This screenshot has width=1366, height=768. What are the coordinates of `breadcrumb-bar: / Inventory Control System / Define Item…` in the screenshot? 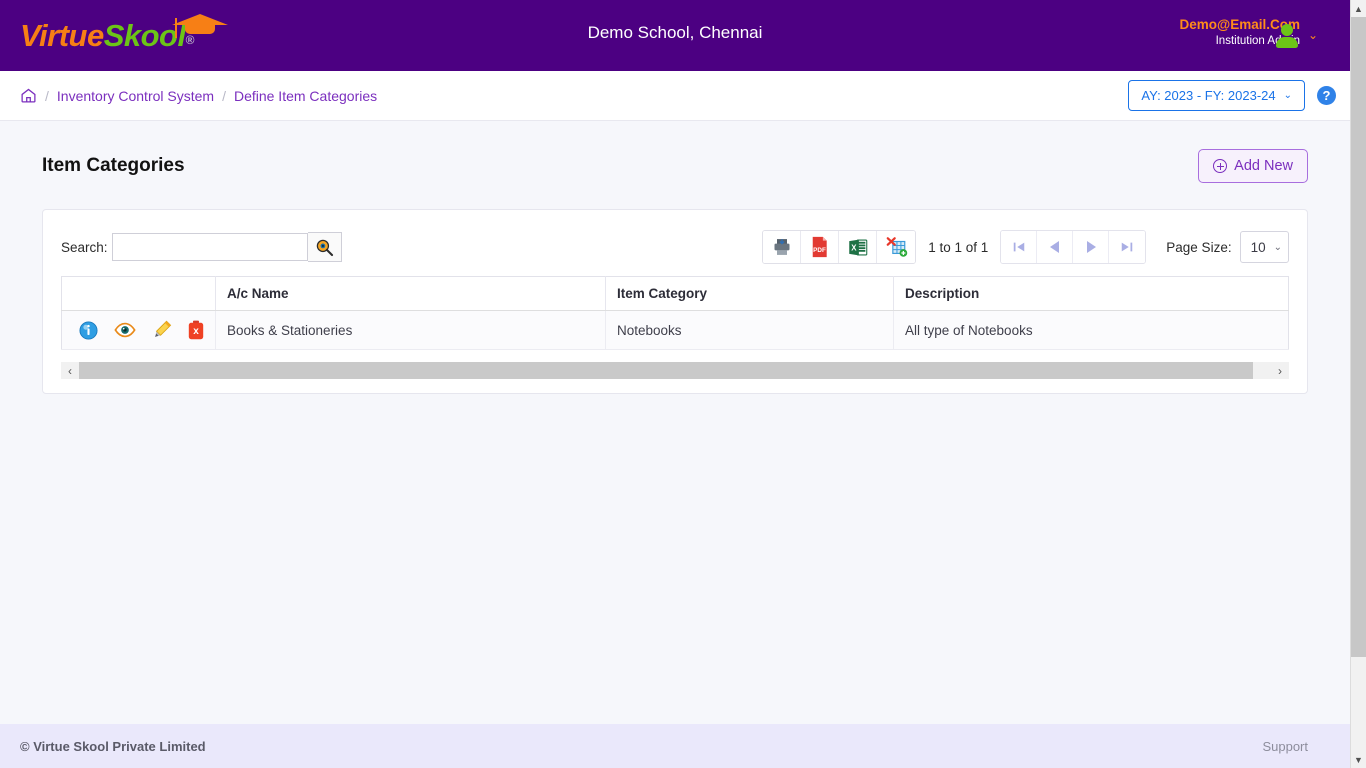 It's located at (675, 96).